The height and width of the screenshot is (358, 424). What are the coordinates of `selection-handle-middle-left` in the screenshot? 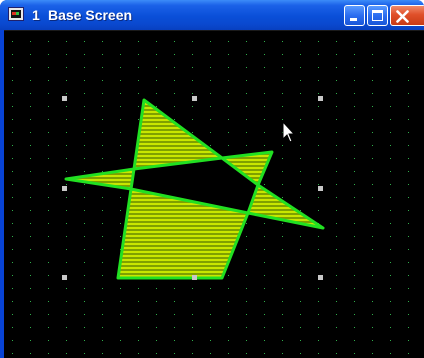 It's located at (64, 188).